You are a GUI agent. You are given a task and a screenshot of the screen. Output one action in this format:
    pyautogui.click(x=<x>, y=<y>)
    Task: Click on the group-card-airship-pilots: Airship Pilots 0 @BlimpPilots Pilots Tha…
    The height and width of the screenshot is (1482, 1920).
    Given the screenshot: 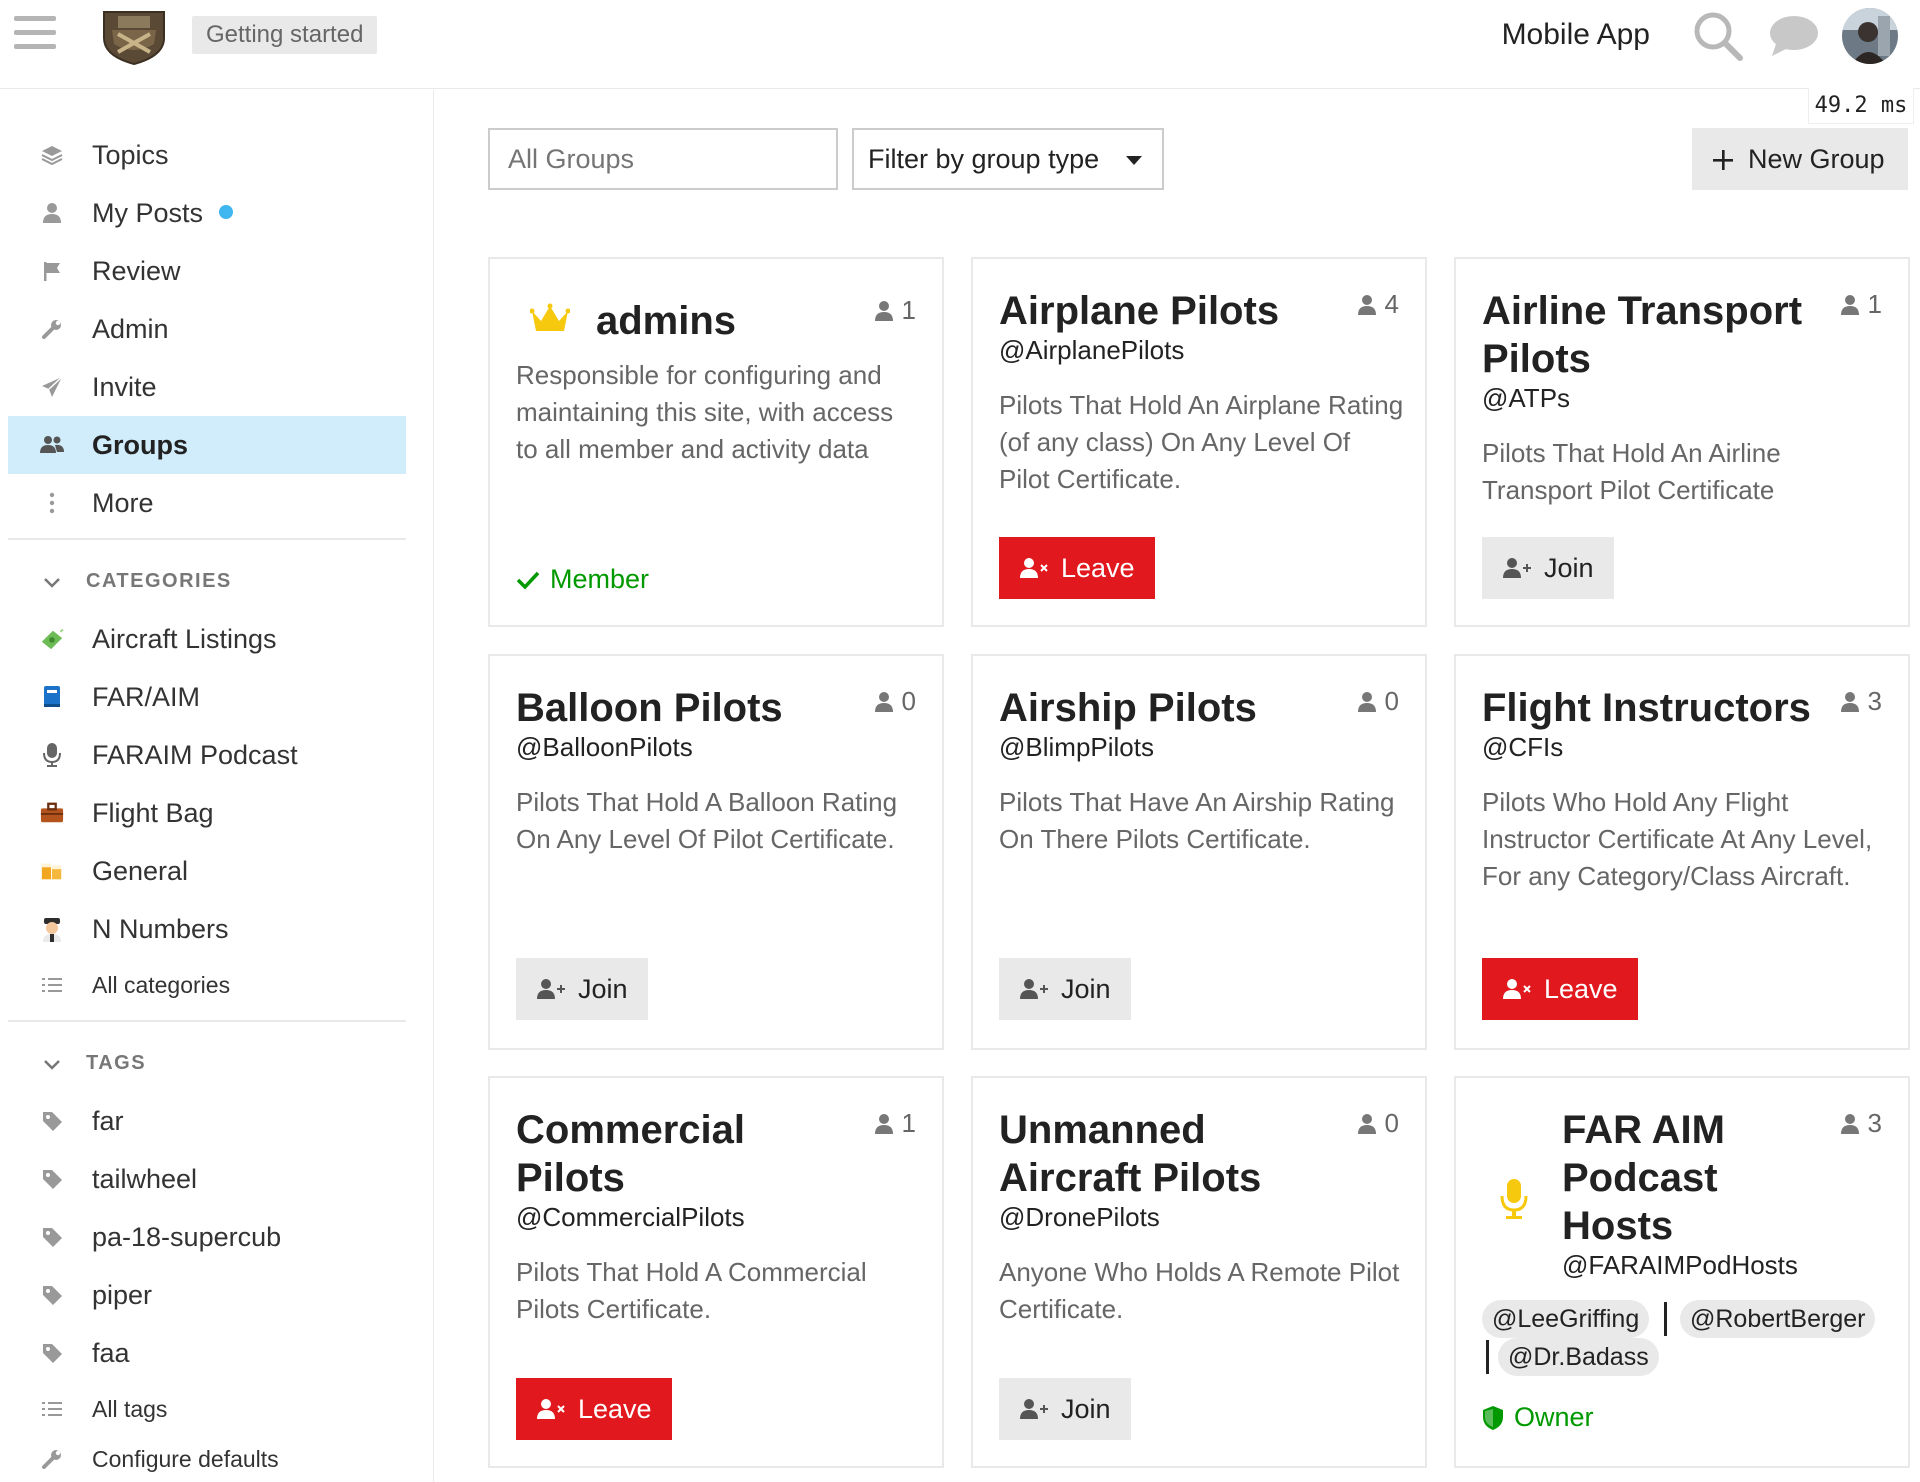 What is the action you would take?
    pyautogui.click(x=1199, y=852)
    